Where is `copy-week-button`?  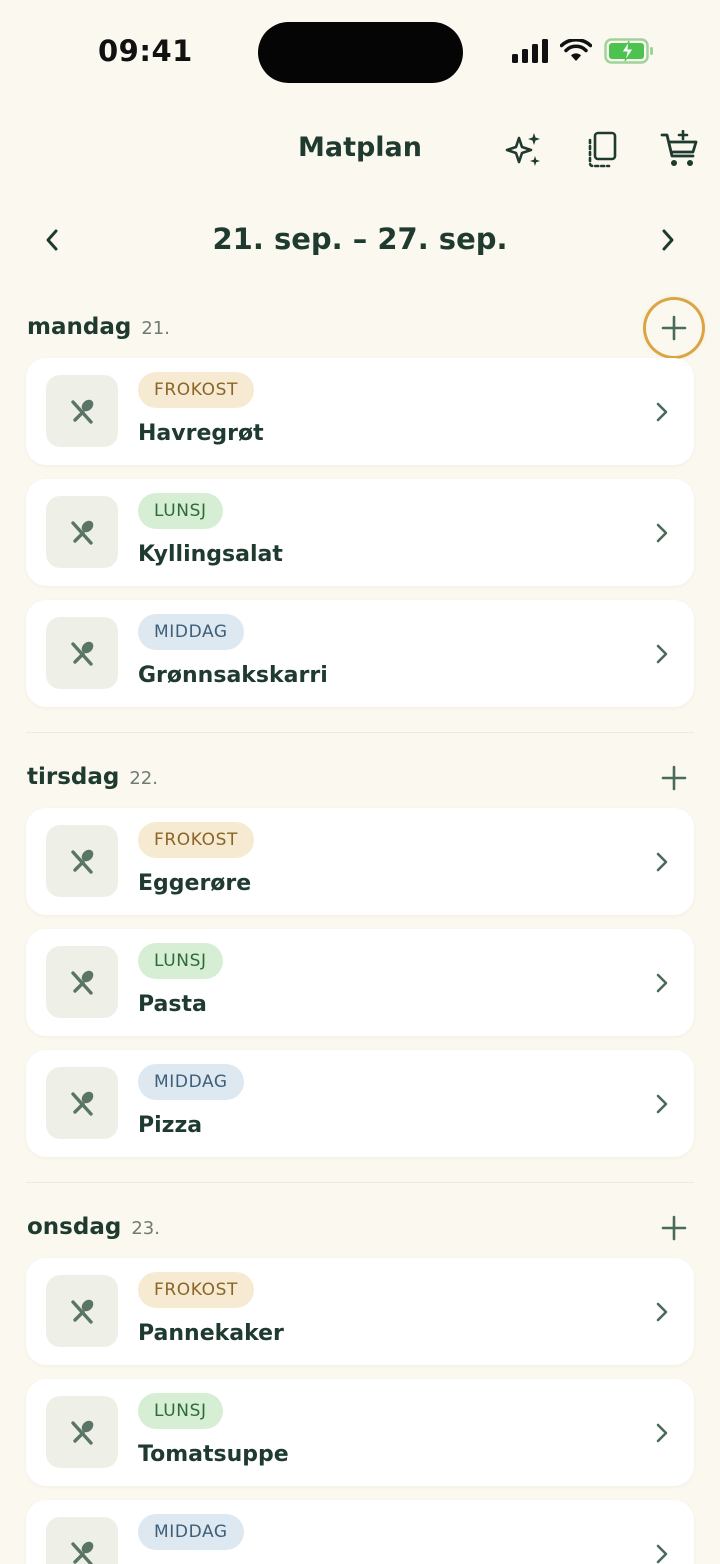 copy-week-button is located at coordinates (602, 150).